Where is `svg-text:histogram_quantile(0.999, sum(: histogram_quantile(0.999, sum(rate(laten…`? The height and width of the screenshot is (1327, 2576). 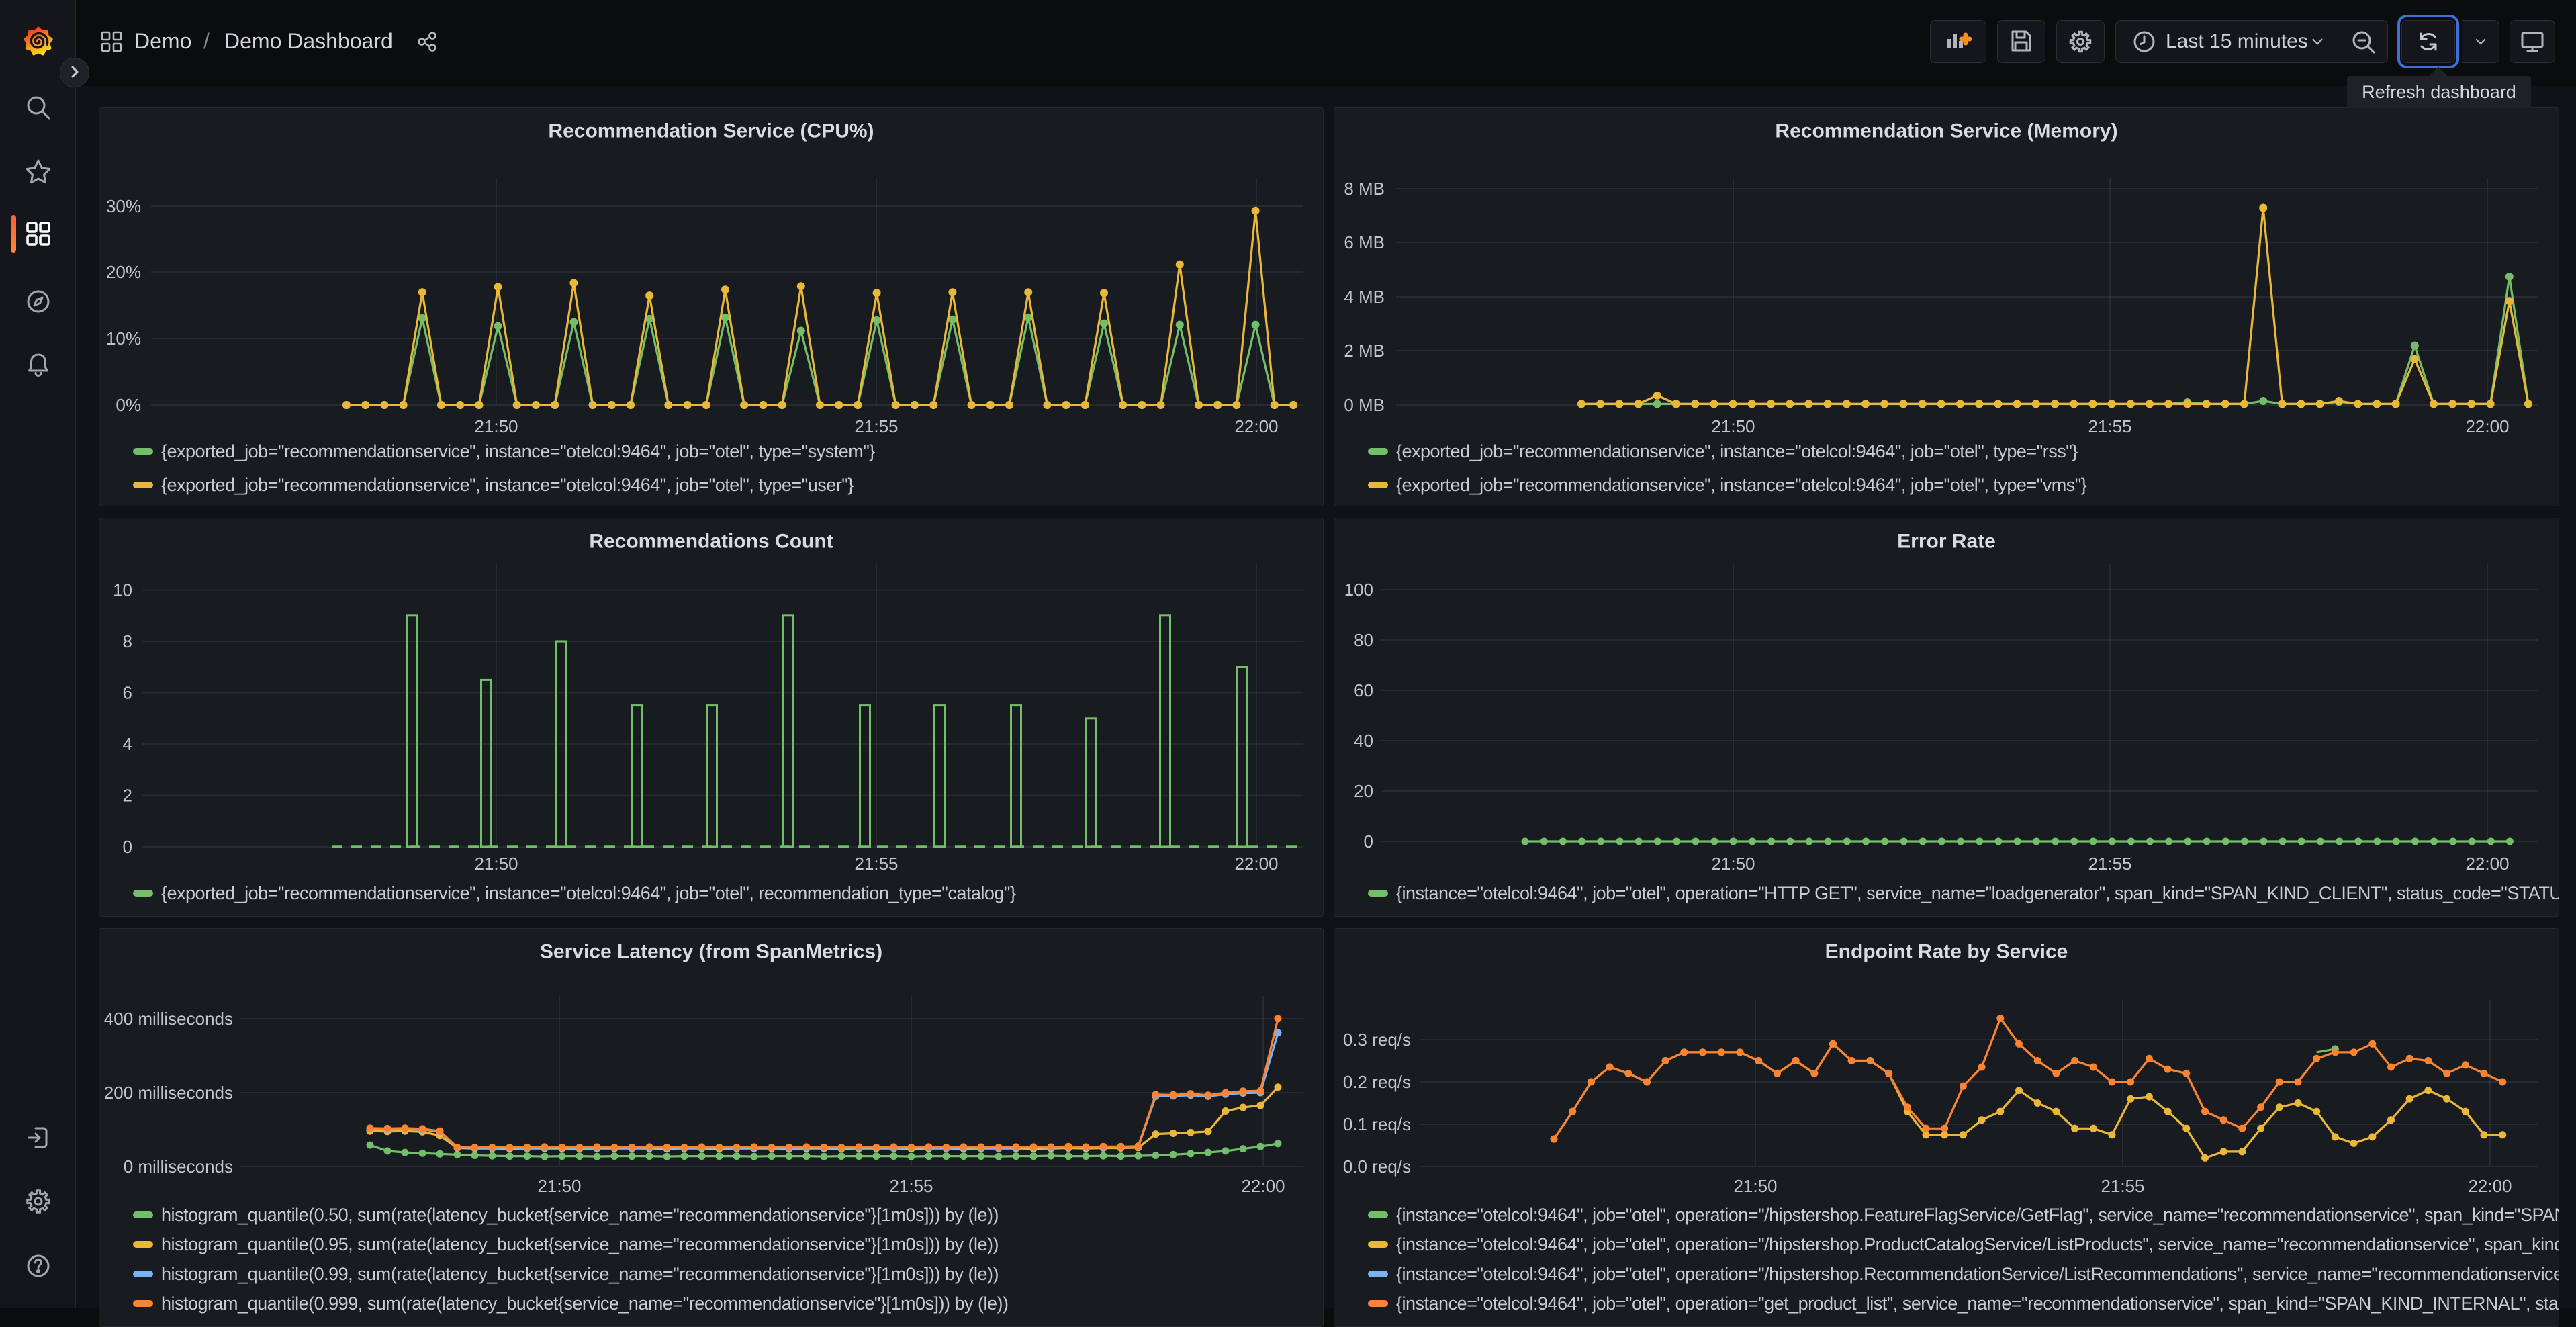 svg-text:histogram_quantile(0.999, sum(: histogram_quantile(0.999, sum(rate(laten… is located at coordinates (585, 1304).